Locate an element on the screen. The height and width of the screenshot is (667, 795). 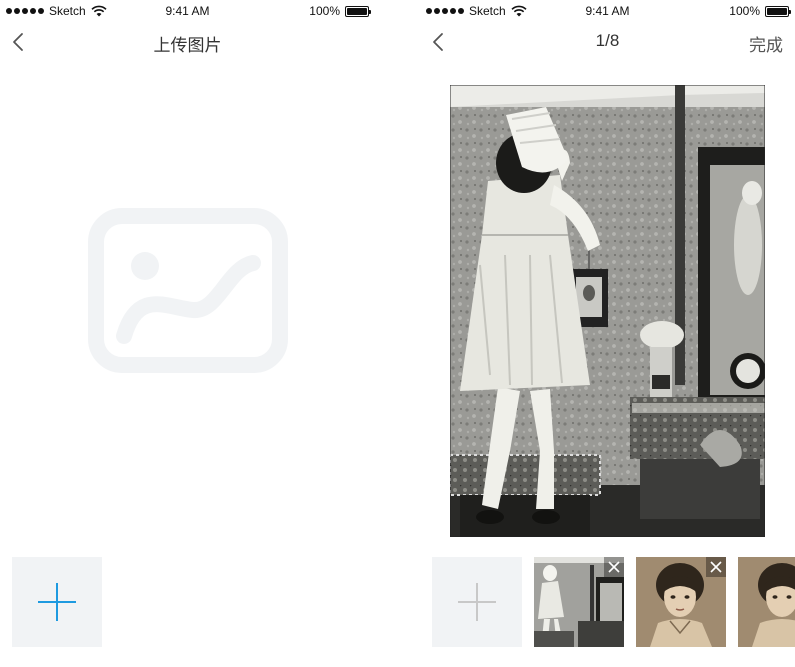
page-title: 上传图片 is located at coordinates (187, 45).